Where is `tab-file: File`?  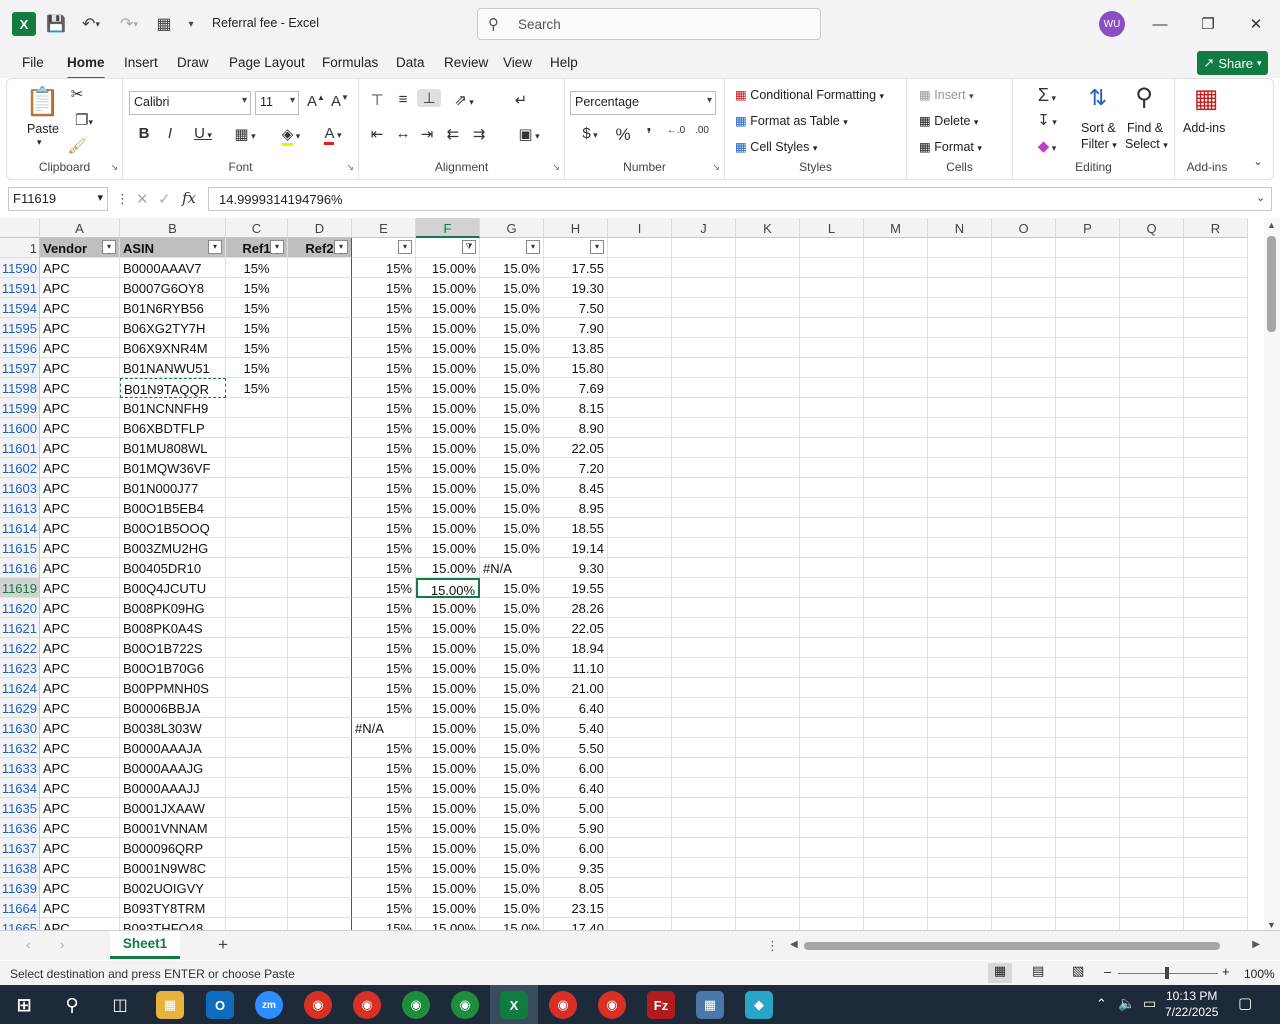
tab-file: File is located at coordinates (33, 62).